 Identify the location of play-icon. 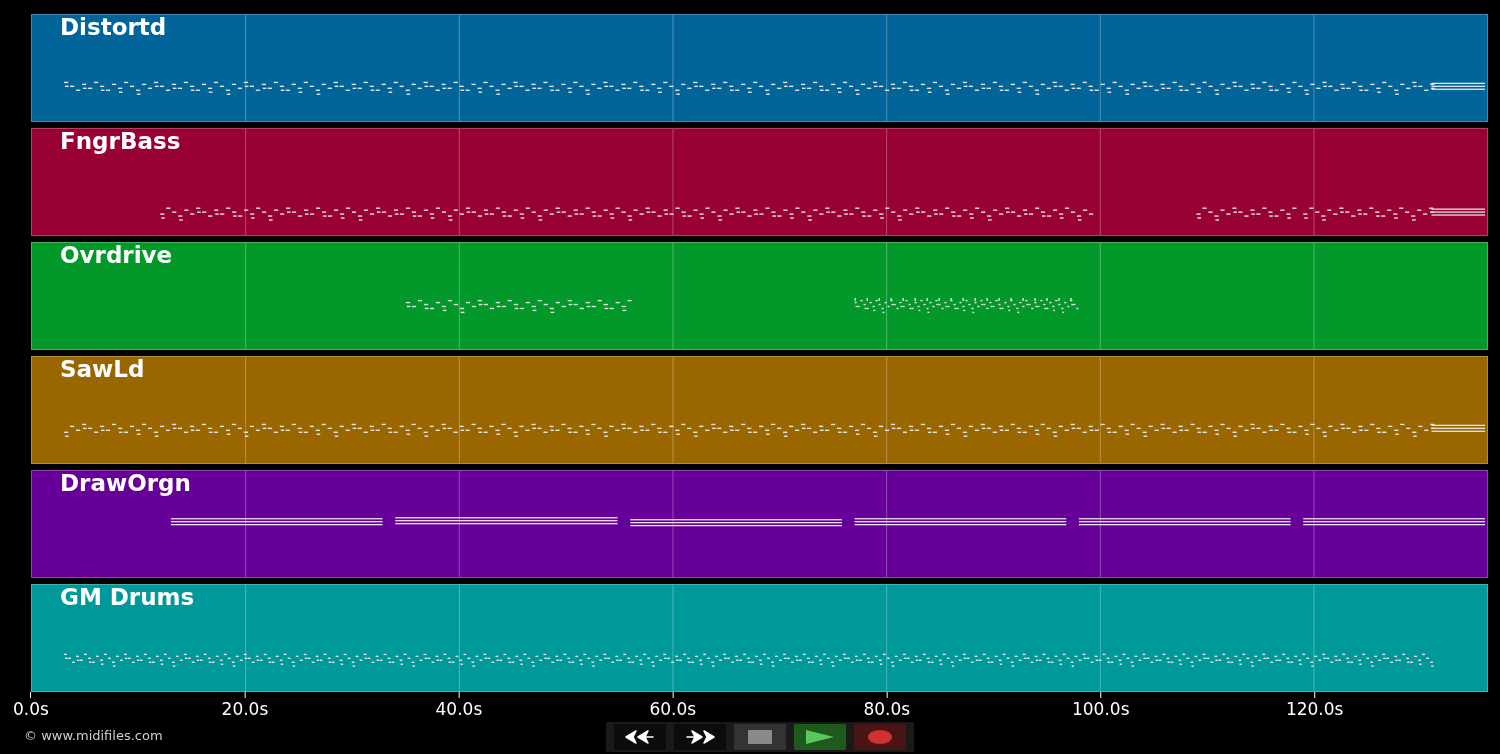
(819, 737).